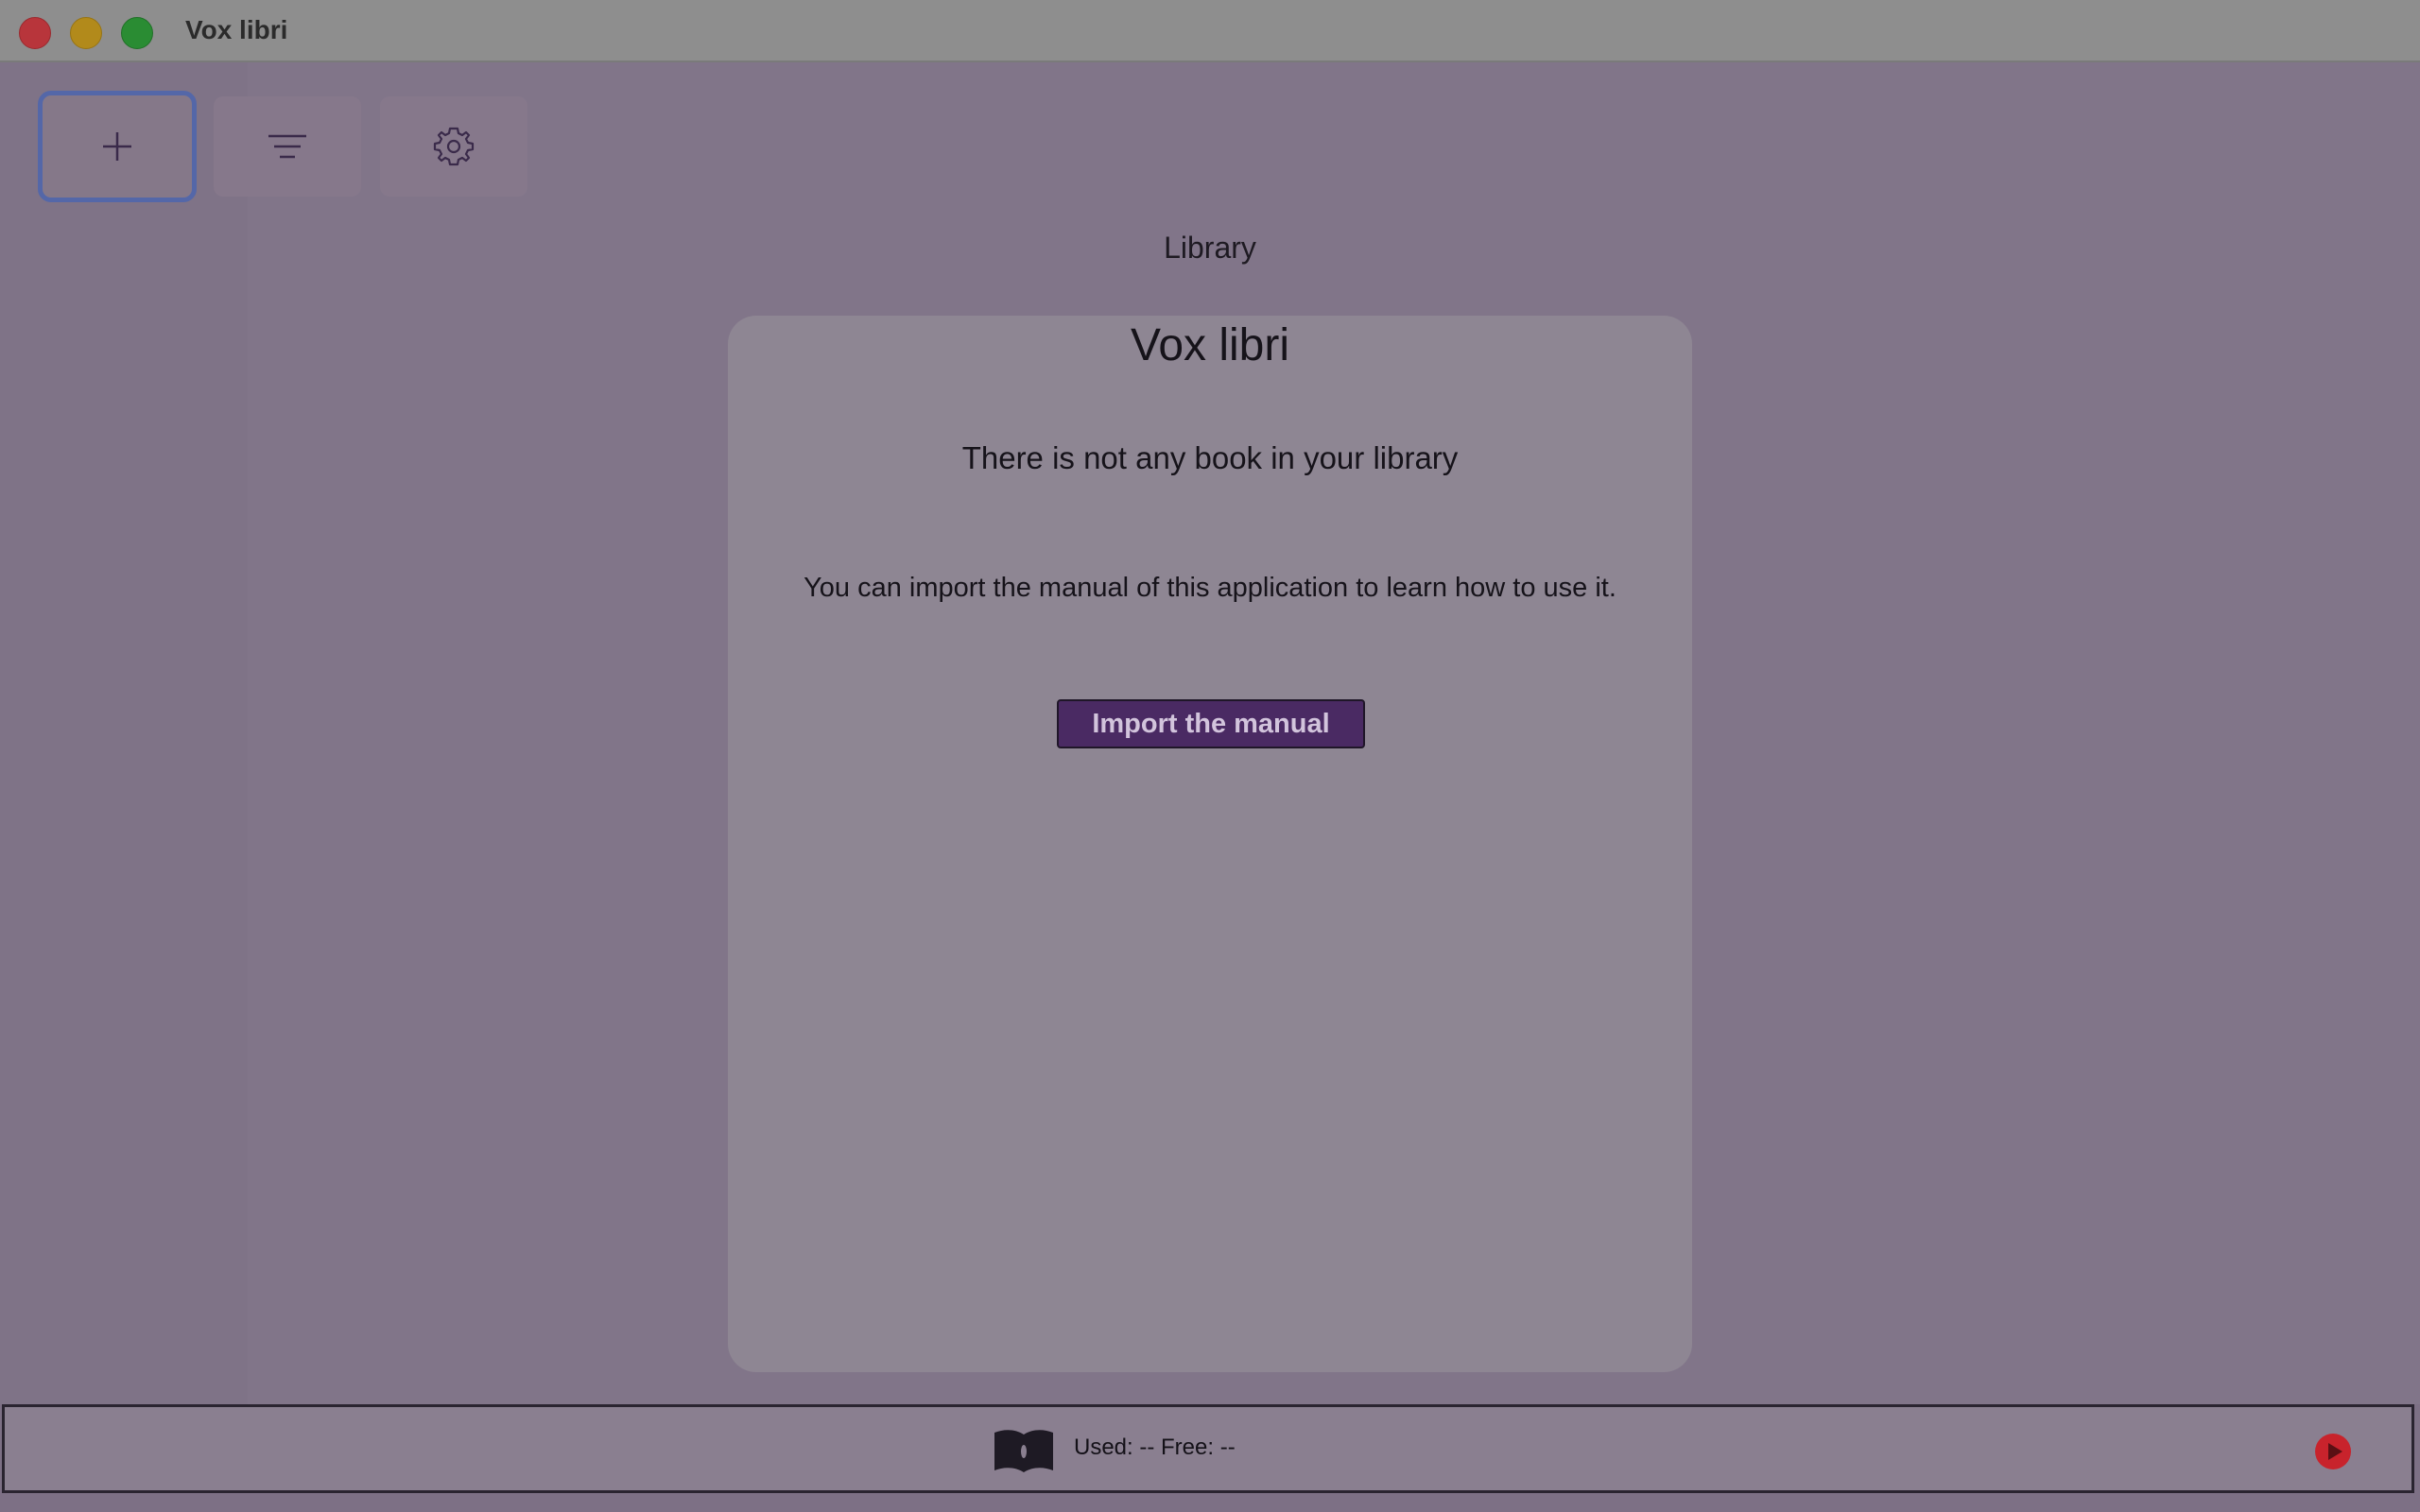 This screenshot has width=2420, height=1512. Describe the element at coordinates (1210, 457) in the screenshot. I see `empty-library-message: There is not any book in your library` at that location.